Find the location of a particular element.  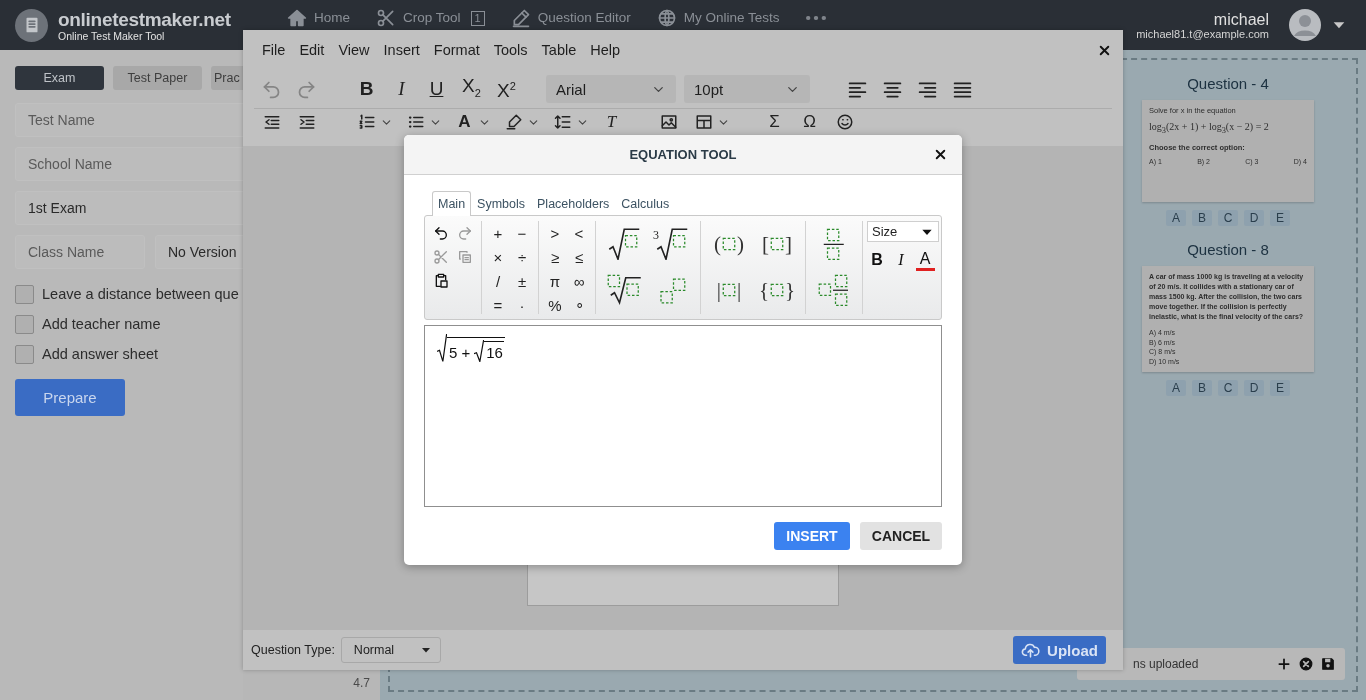

symbol-button: ± is located at coordinates (522, 281).